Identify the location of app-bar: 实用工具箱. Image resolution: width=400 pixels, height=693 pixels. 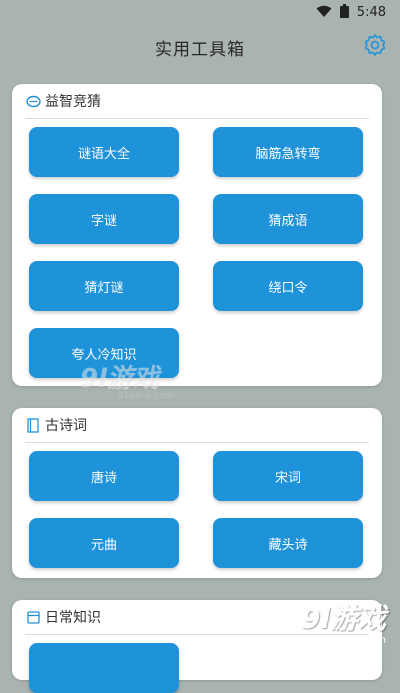
(200, 47).